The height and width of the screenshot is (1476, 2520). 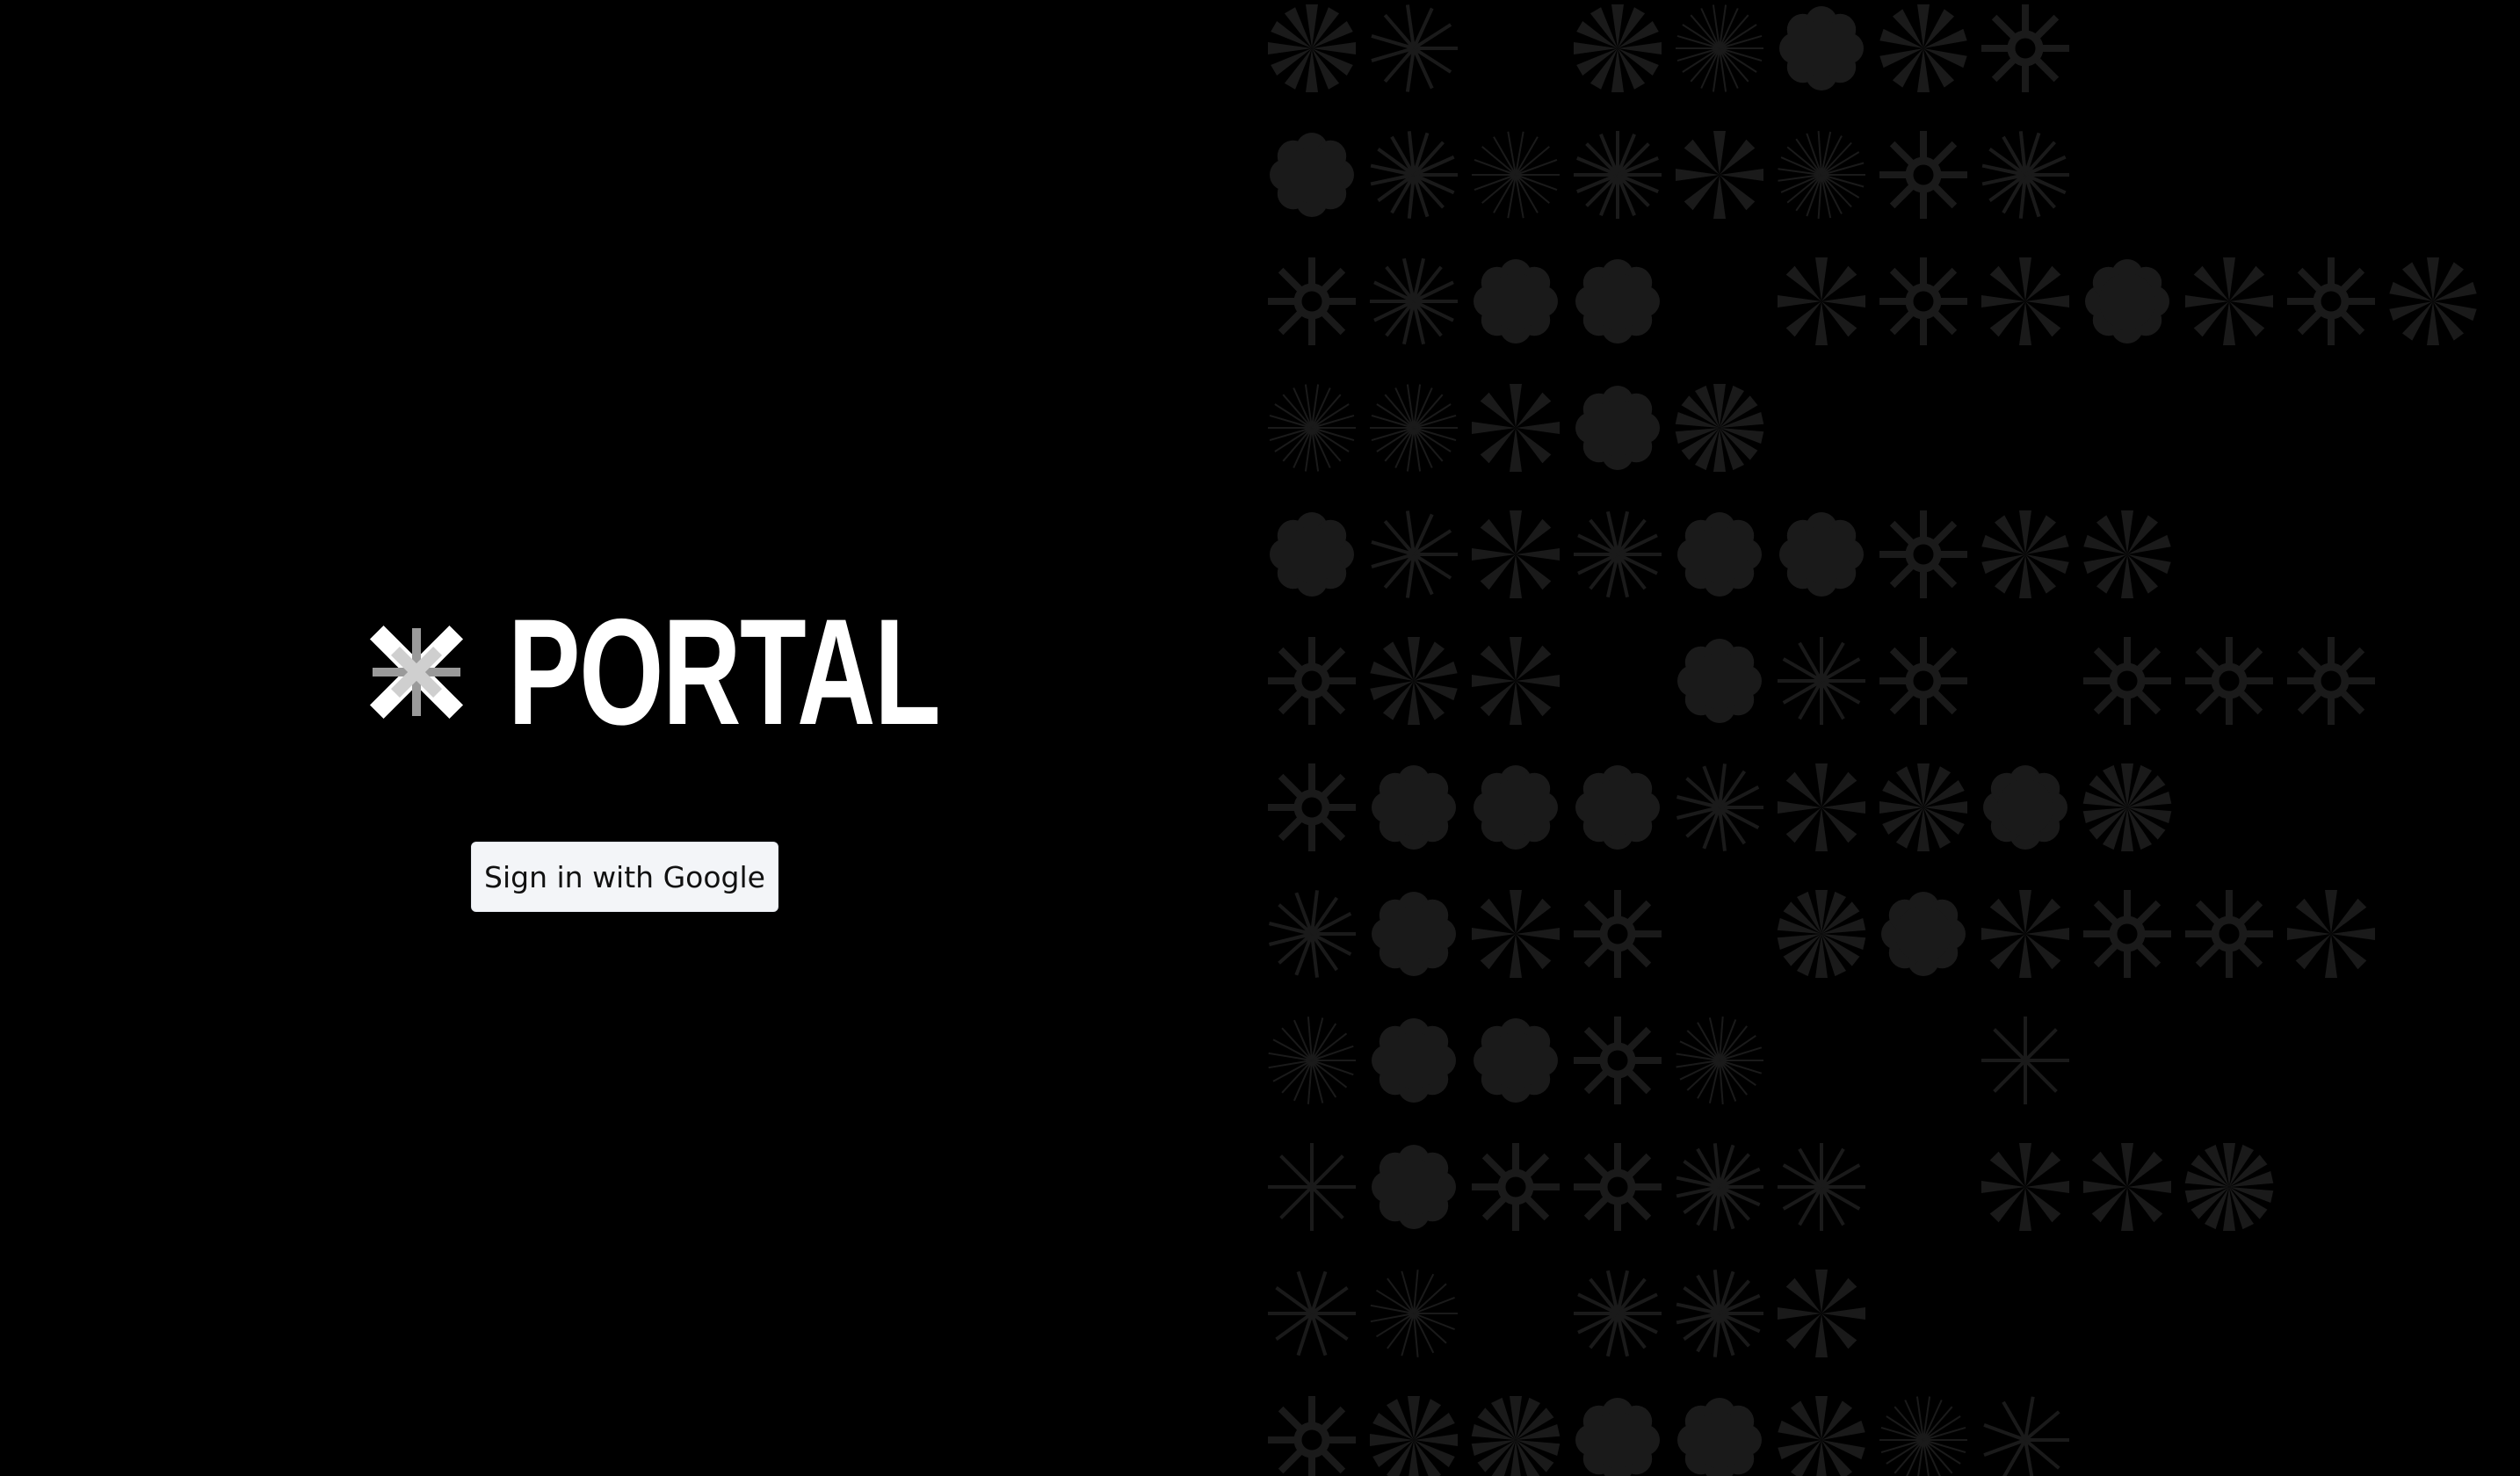 I want to click on x-burst-logo-icon, so click(x=416, y=672).